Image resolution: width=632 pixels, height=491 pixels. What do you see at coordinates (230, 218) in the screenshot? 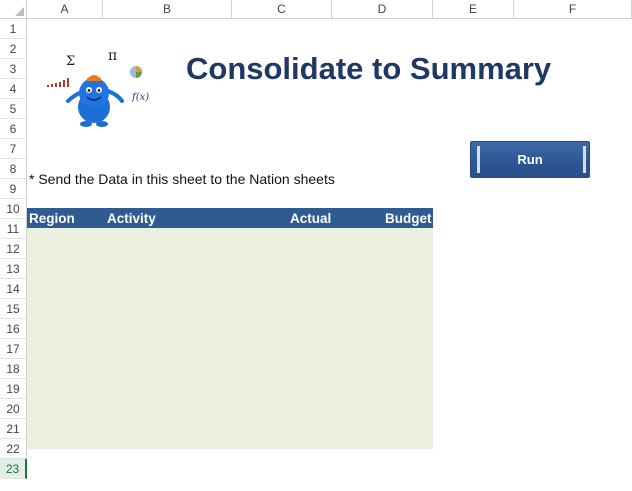
I see `table-header-row: Region Activity Actual Budget` at bounding box center [230, 218].